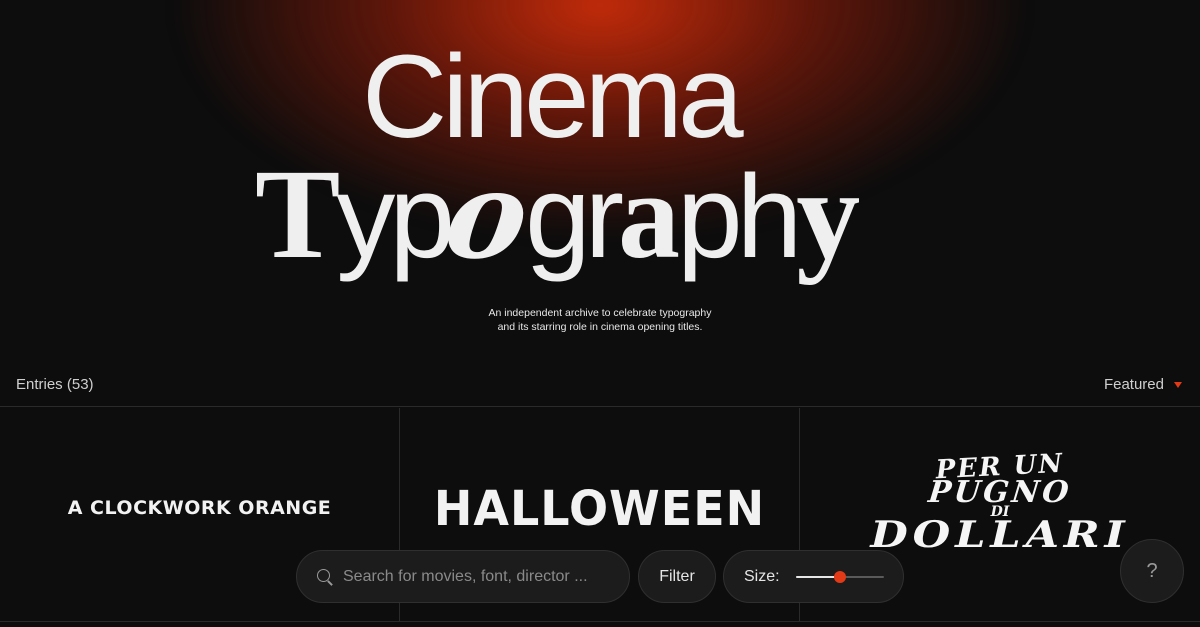 The height and width of the screenshot is (627, 1200). Describe the element at coordinates (1133, 384) in the screenshot. I see `sort-label: Featured` at that location.